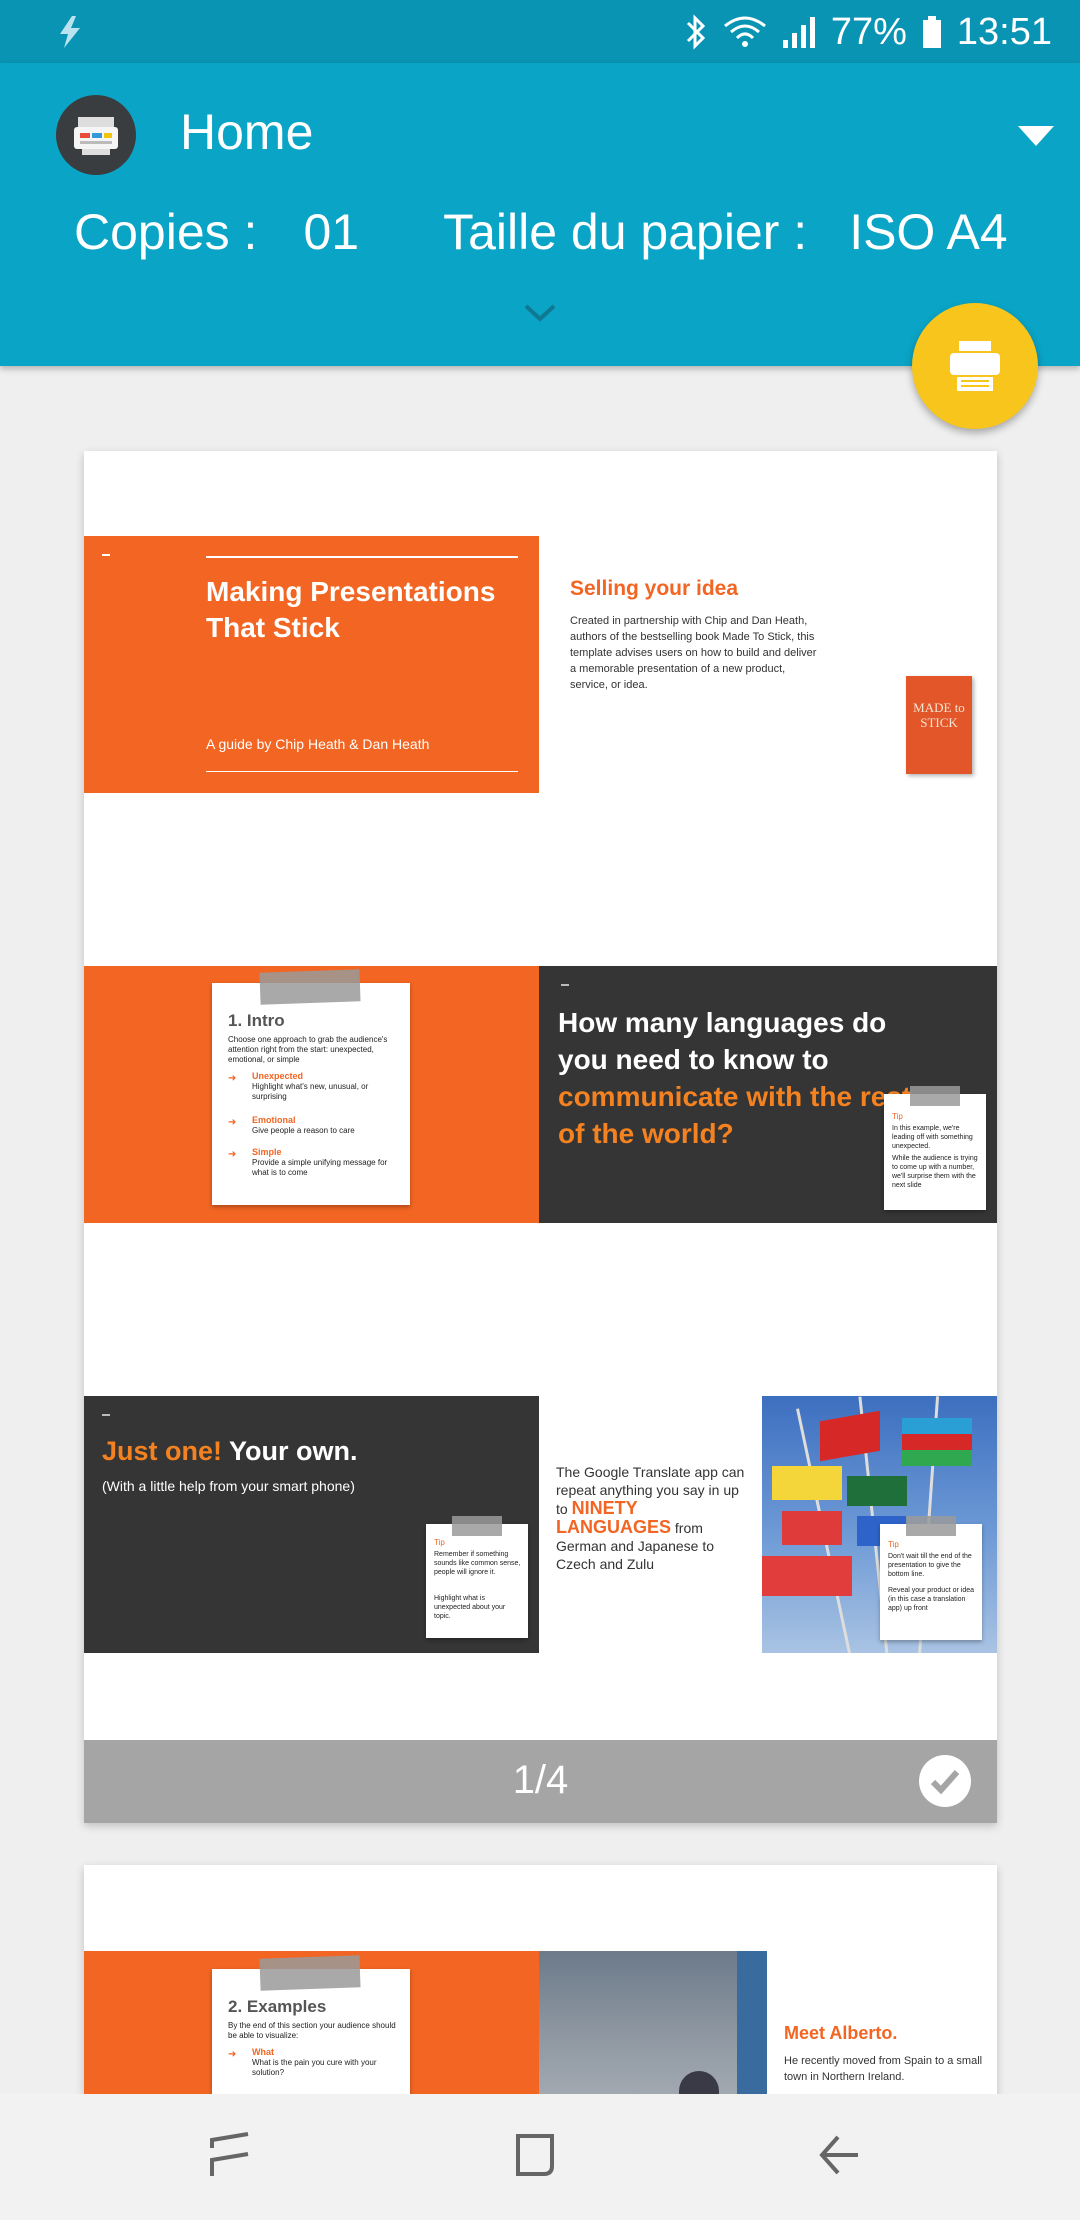 This screenshot has width=1080, height=2220. What do you see at coordinates (162, 1451) in the screenshot?
I see `slide3-heading-orange: Just one!` at bounding box center [162, 1451].